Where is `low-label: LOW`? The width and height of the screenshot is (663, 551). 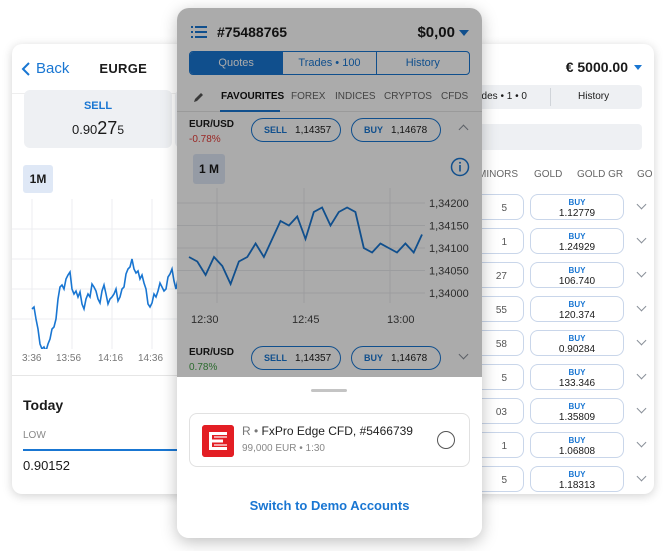
low-label: LOW is located at coordinates (34, 435).